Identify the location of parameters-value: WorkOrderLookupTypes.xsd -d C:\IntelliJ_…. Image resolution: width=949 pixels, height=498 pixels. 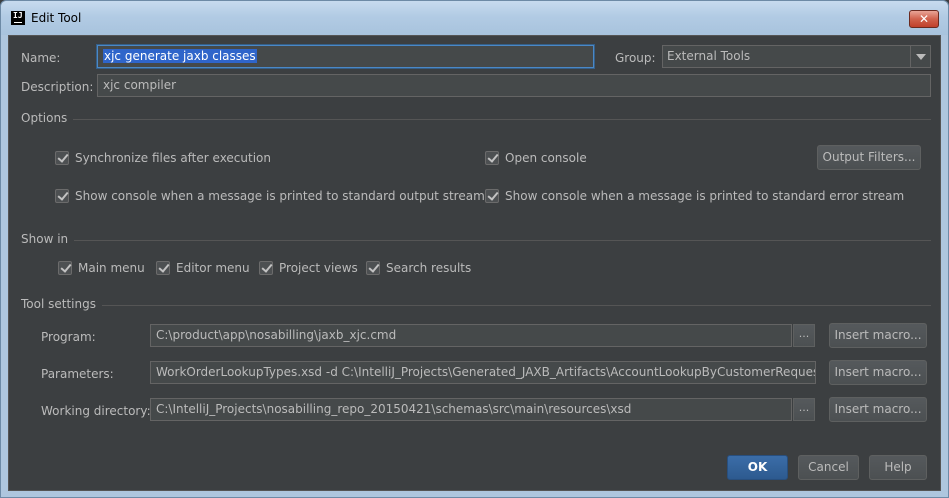
(485, 372).